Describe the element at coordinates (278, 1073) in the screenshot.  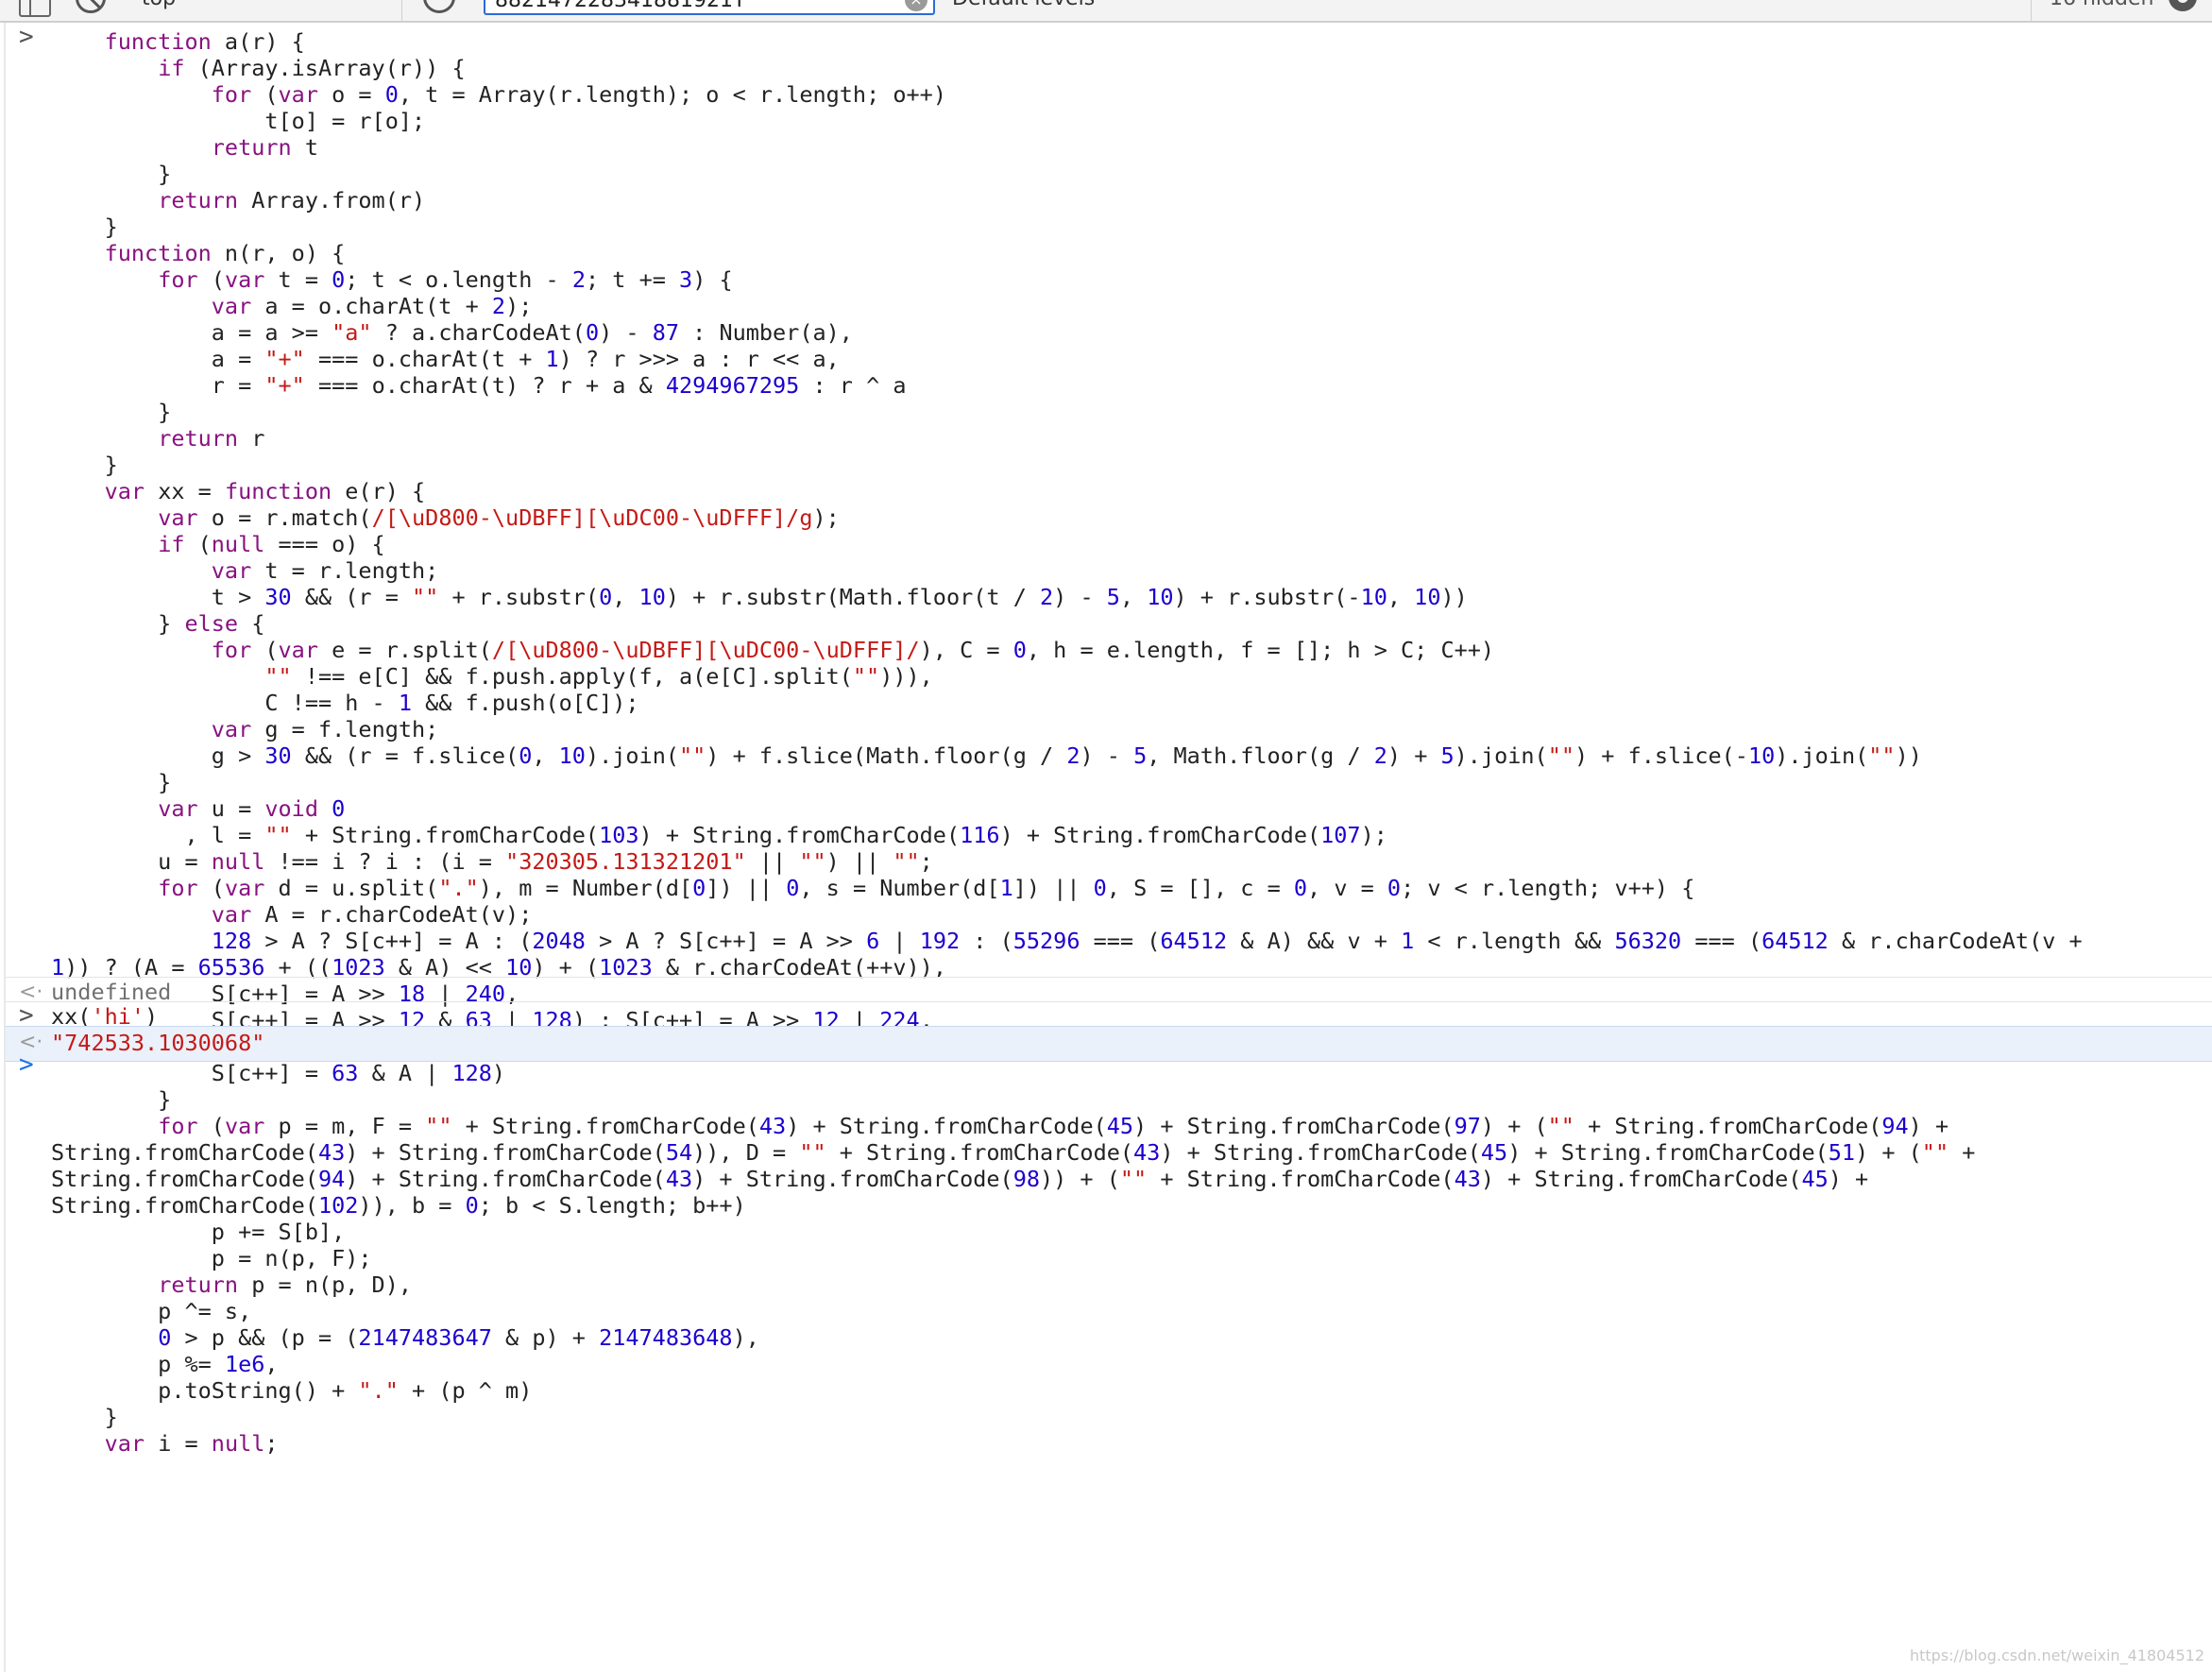
I see `code-line: S[c++] = 63 & A | 128)` at that location.